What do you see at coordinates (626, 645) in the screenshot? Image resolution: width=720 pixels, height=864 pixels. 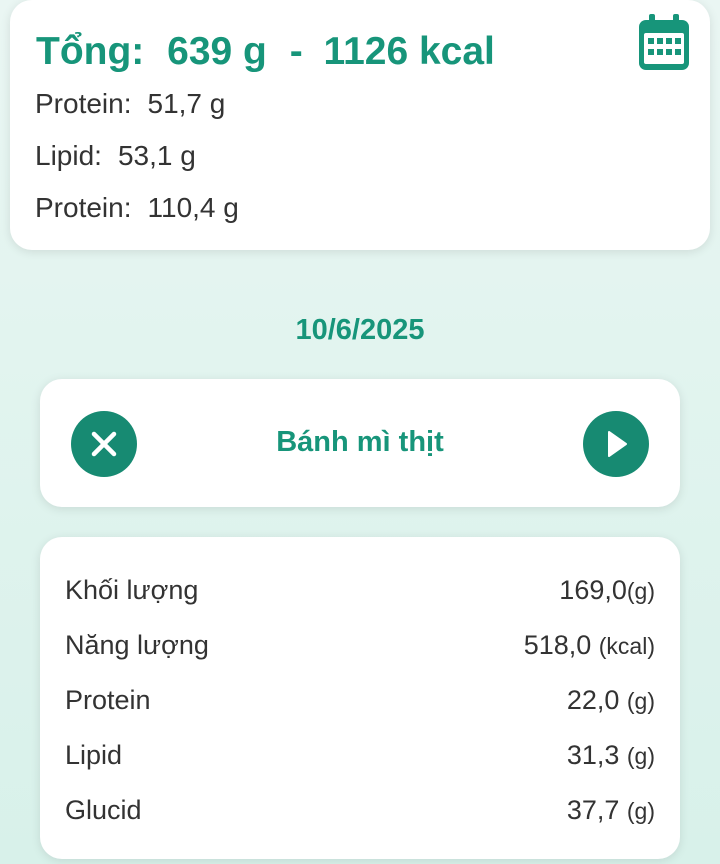 I see `detail-unit: (kcal)` at bounding box center [626, 645].